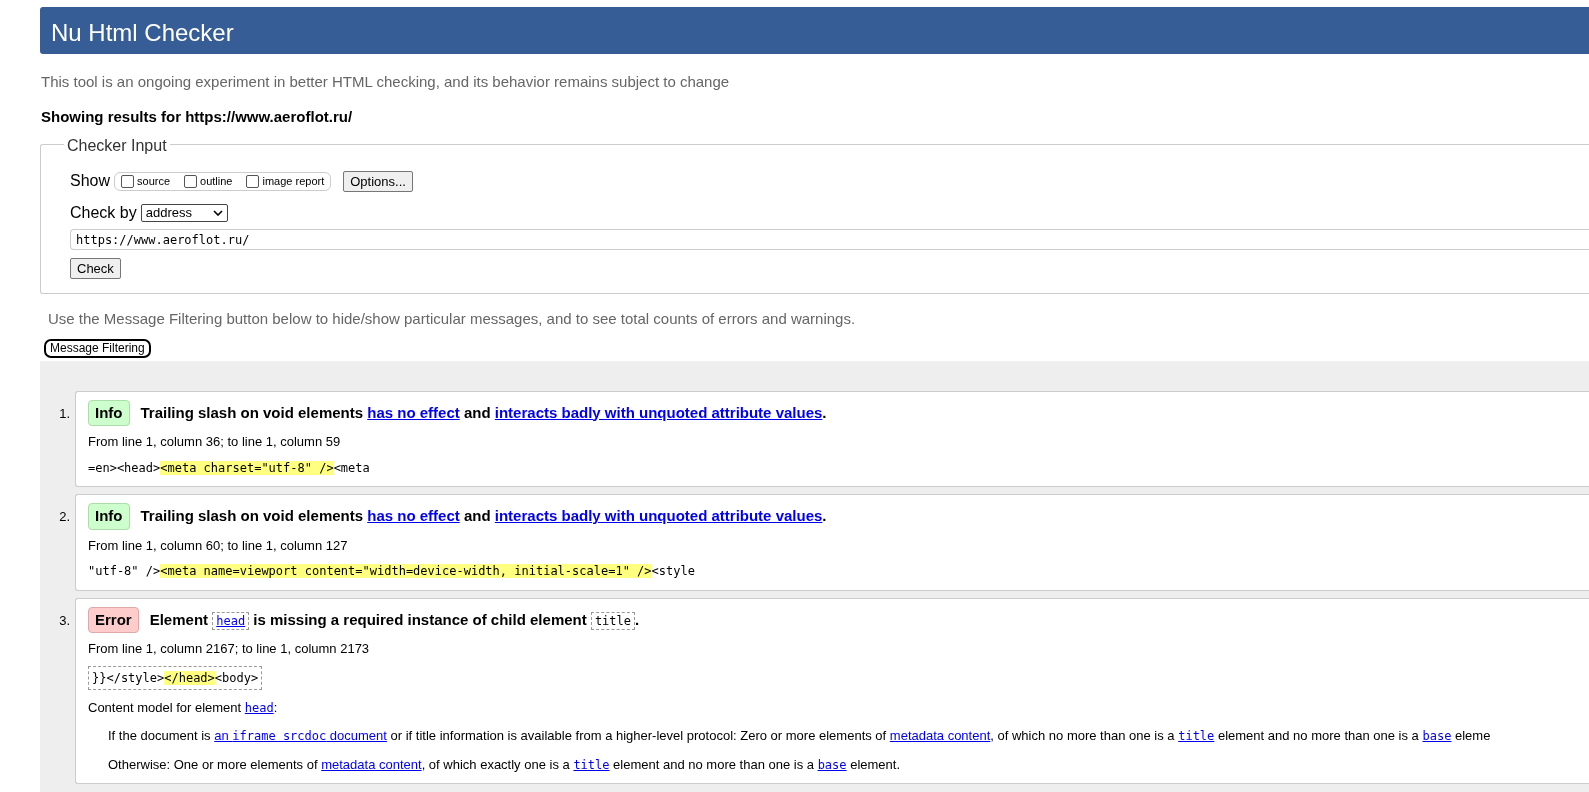  I want to click on page-title: Nu Html Checker, so click(814, 30).